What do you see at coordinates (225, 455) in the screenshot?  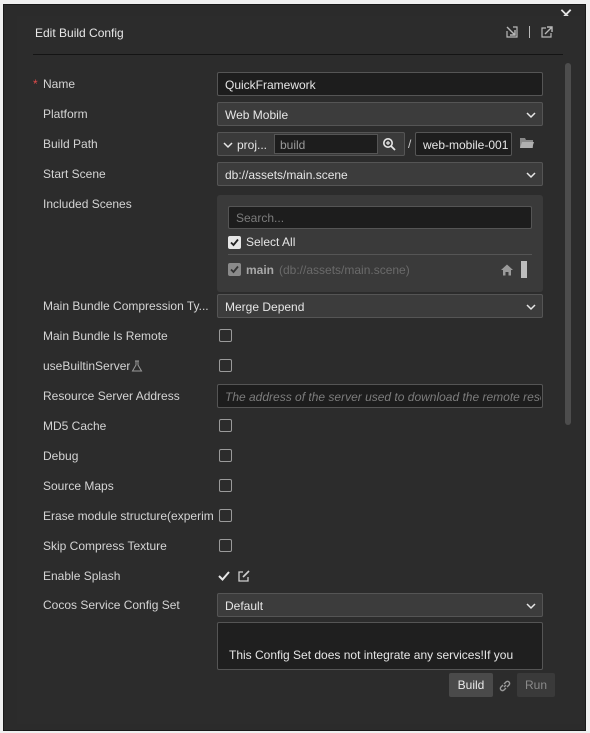 I see `debug-checkbox` at bounding box center [225, 455].